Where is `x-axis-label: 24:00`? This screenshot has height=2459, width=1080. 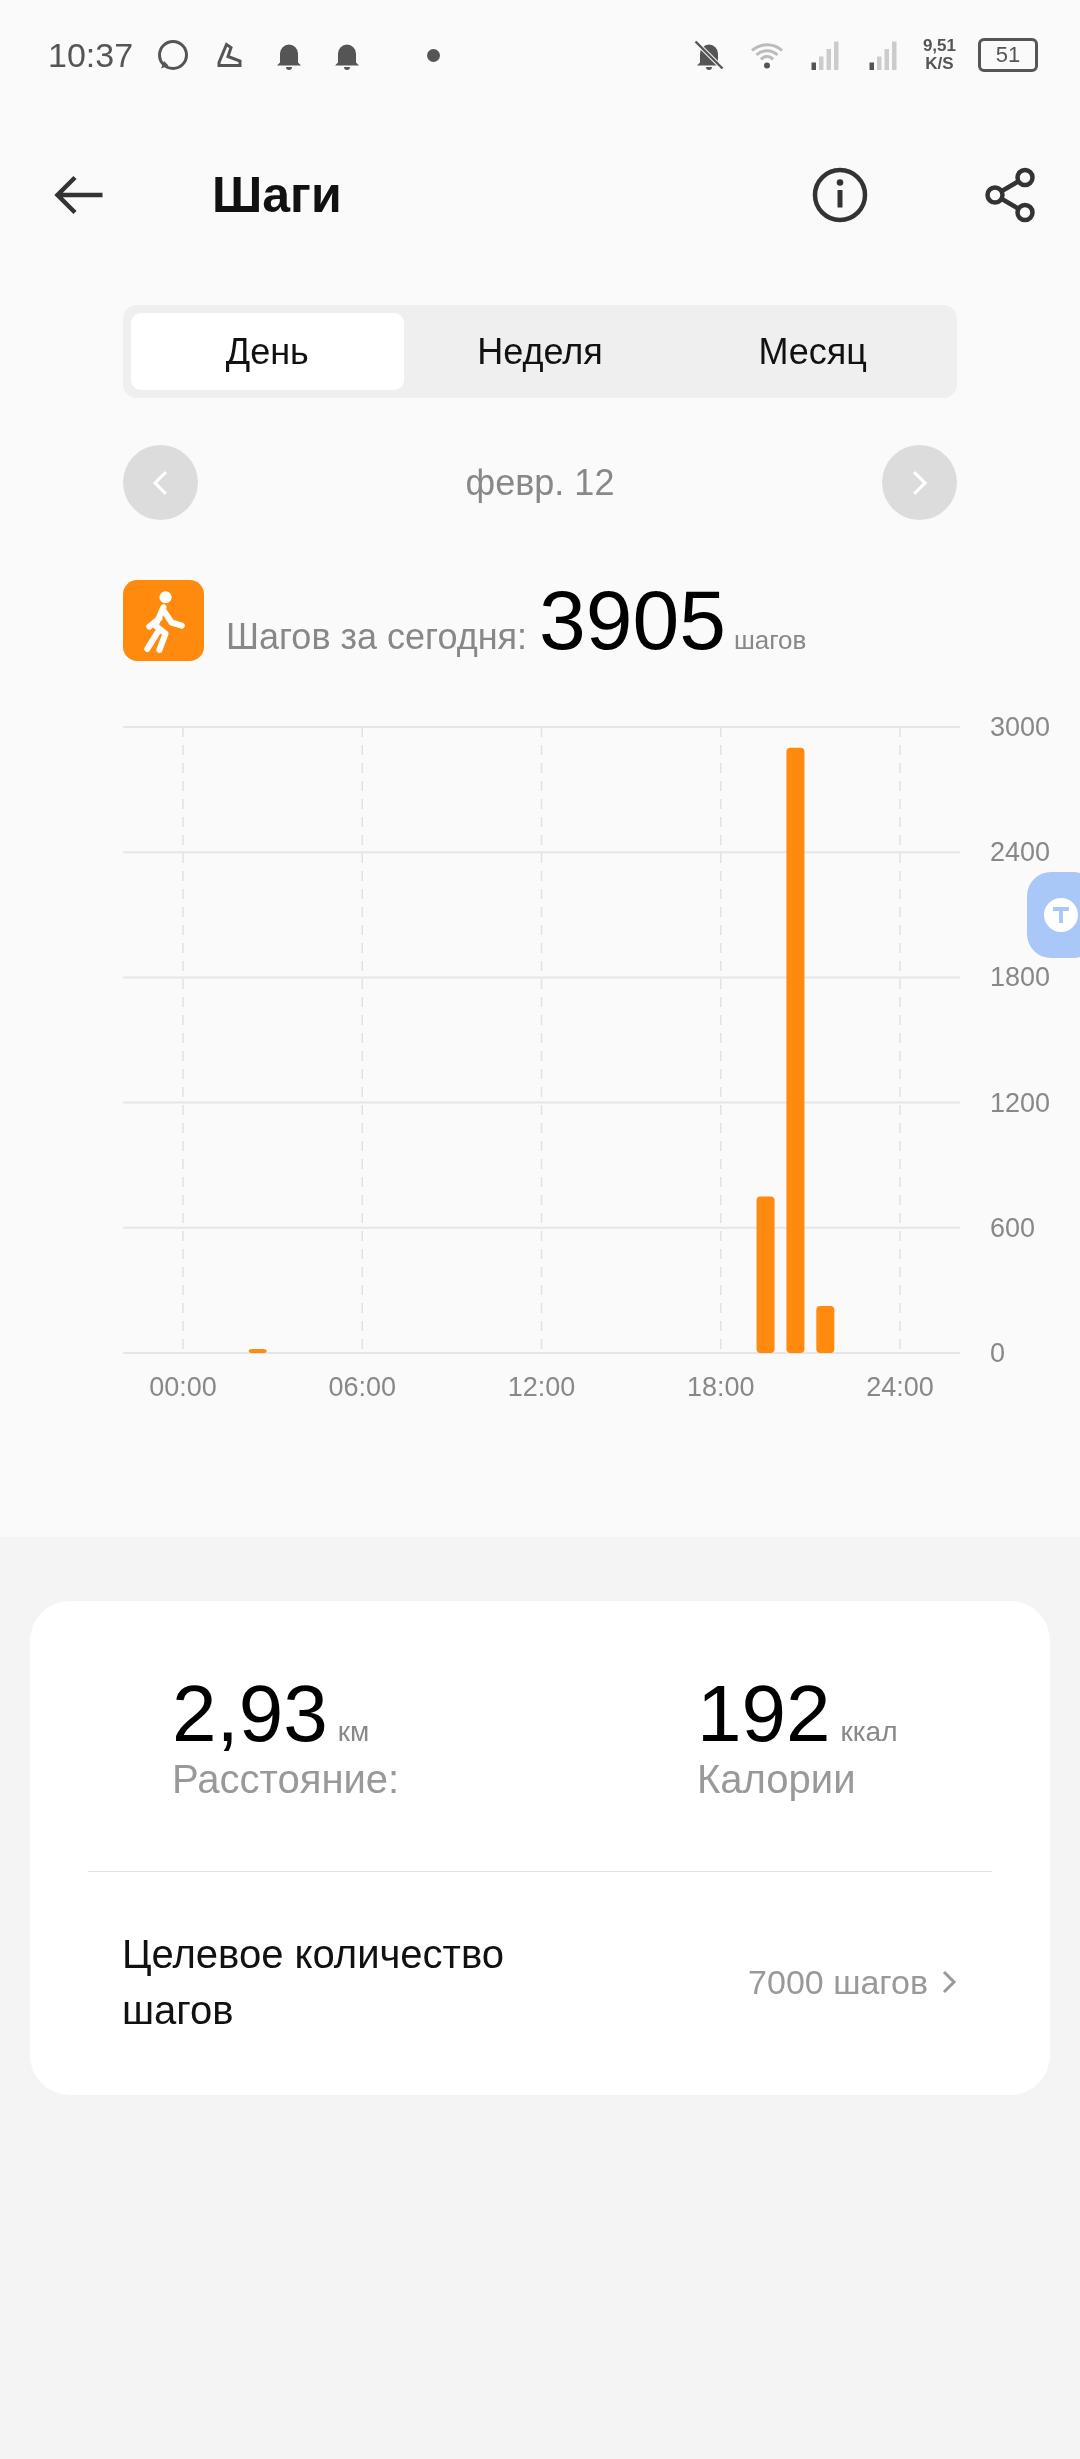
x-axis-label: 24:00 is located at coordinates (900, 1387).